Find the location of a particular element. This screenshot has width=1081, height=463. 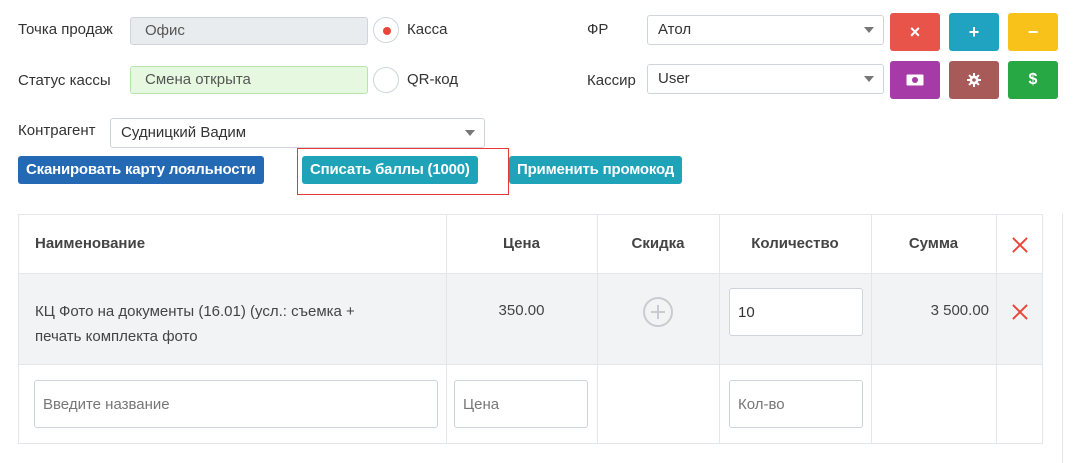

new-item-qty-input is located at coordinates (796, 404).